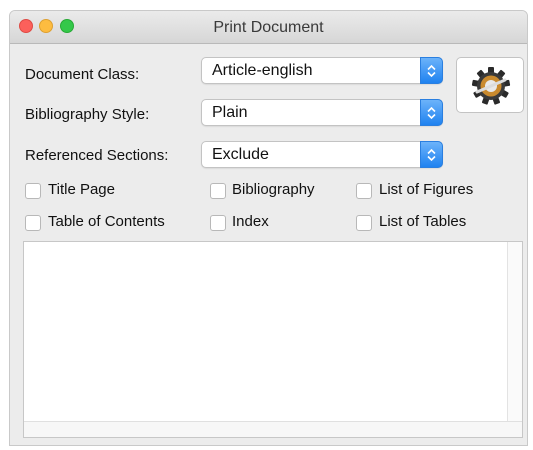 The image size is (533, 450). What do you see at coordinates (514, 332) in the screenshot?
I see `vertical-scrollbar` at bounding box center [514, 332].